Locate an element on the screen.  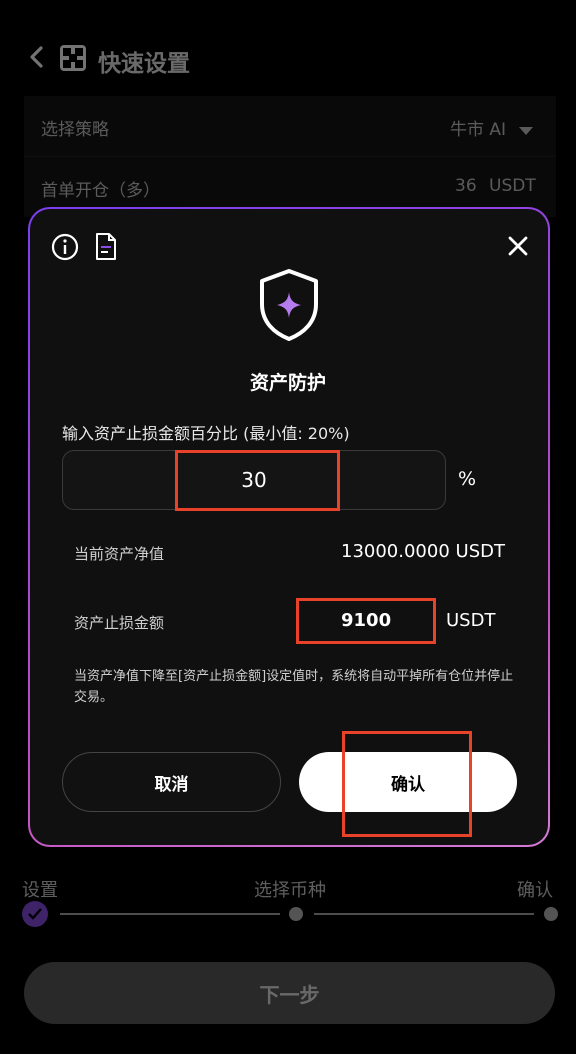
page-title: 快速设置 is located at coordinates (144, 64).